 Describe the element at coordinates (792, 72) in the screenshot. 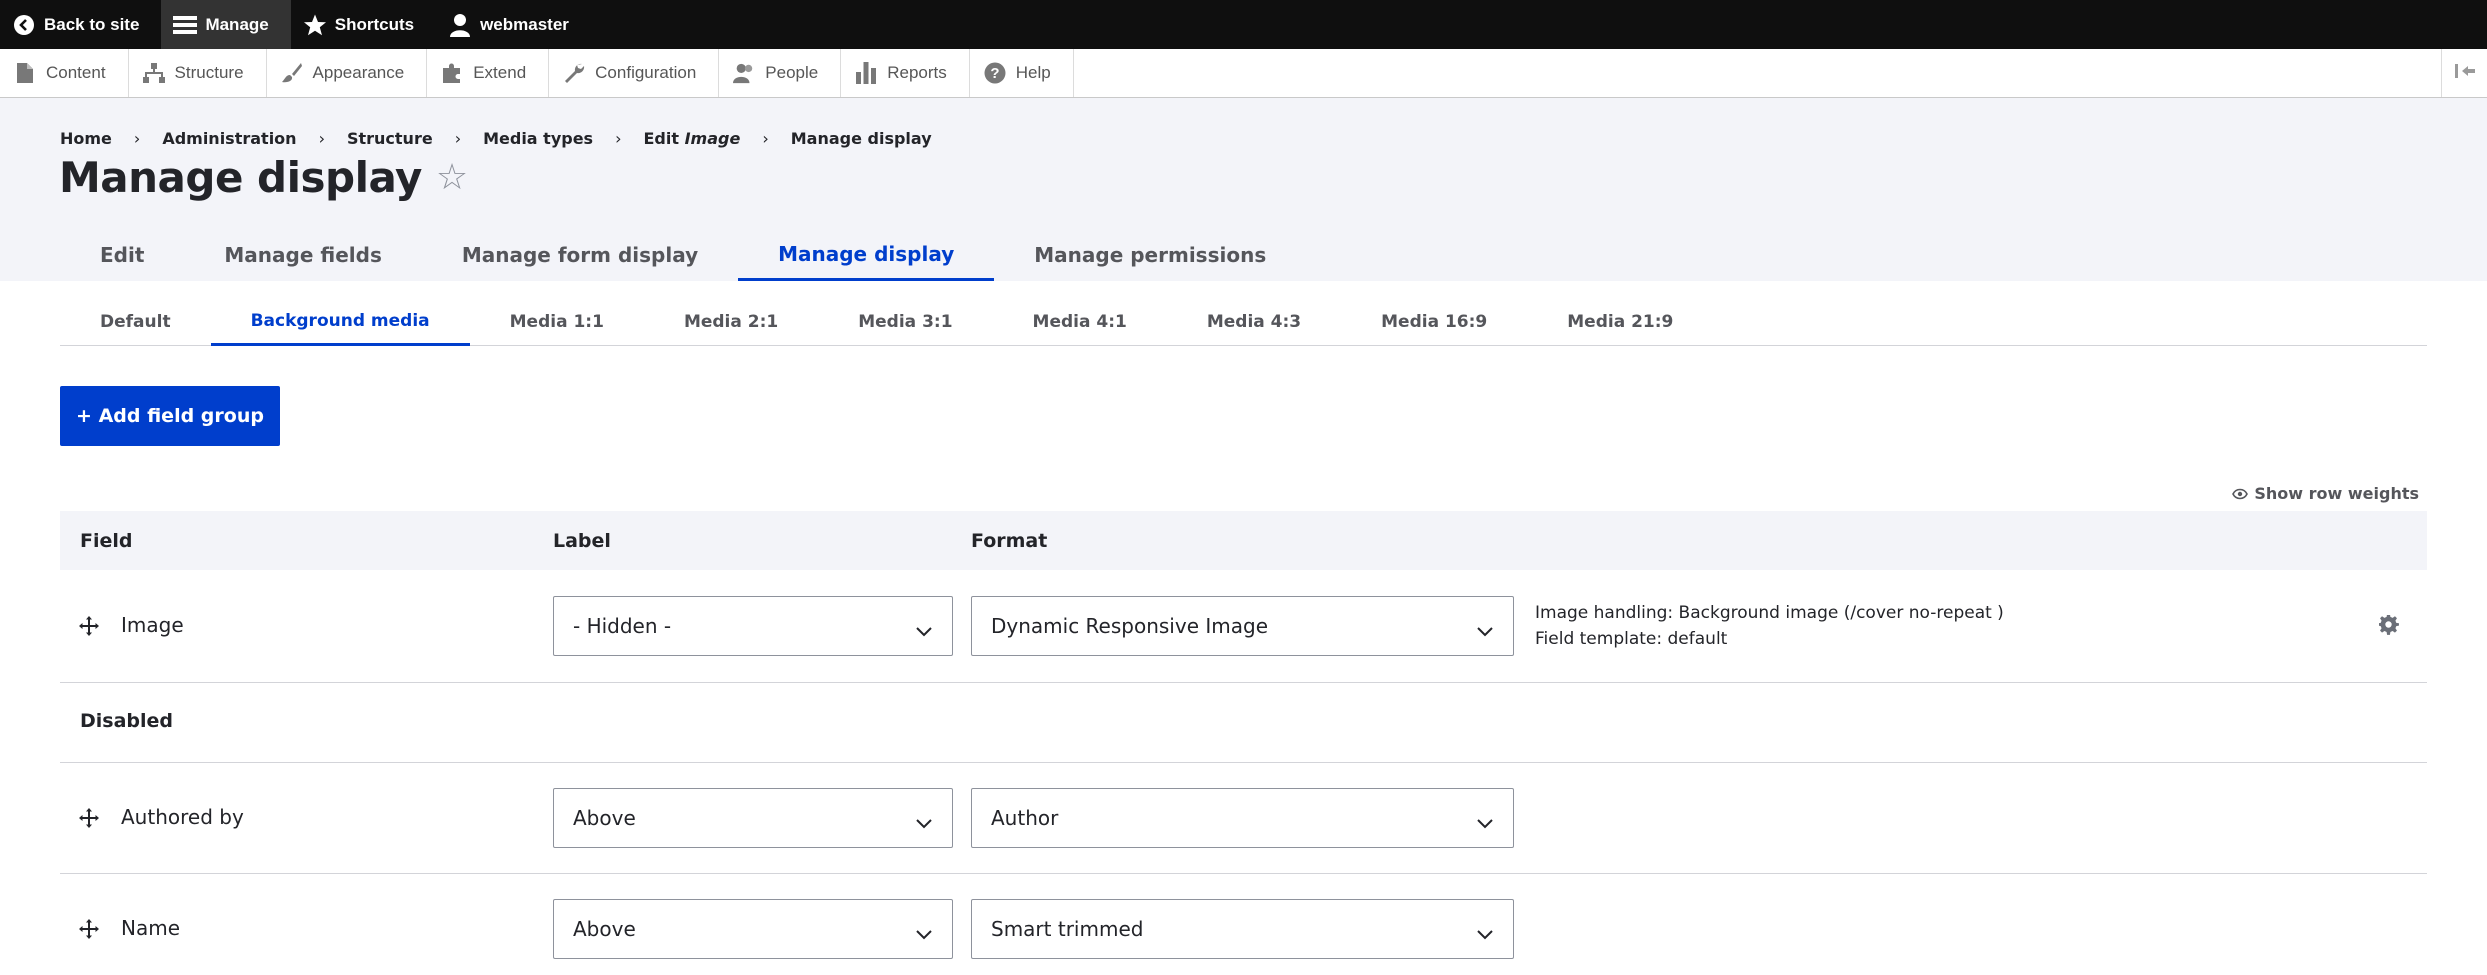

I see `tray-label-people: People` at that location.